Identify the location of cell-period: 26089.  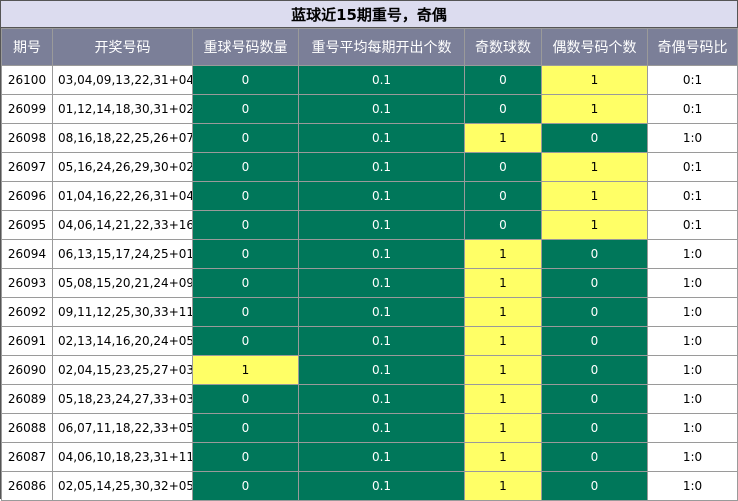
(27, 399).